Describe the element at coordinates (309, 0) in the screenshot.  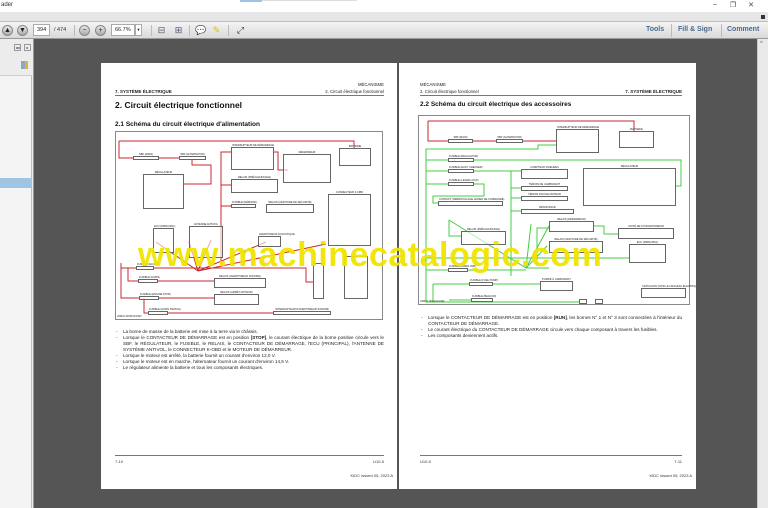
I see `title-tab-strip` at that location.